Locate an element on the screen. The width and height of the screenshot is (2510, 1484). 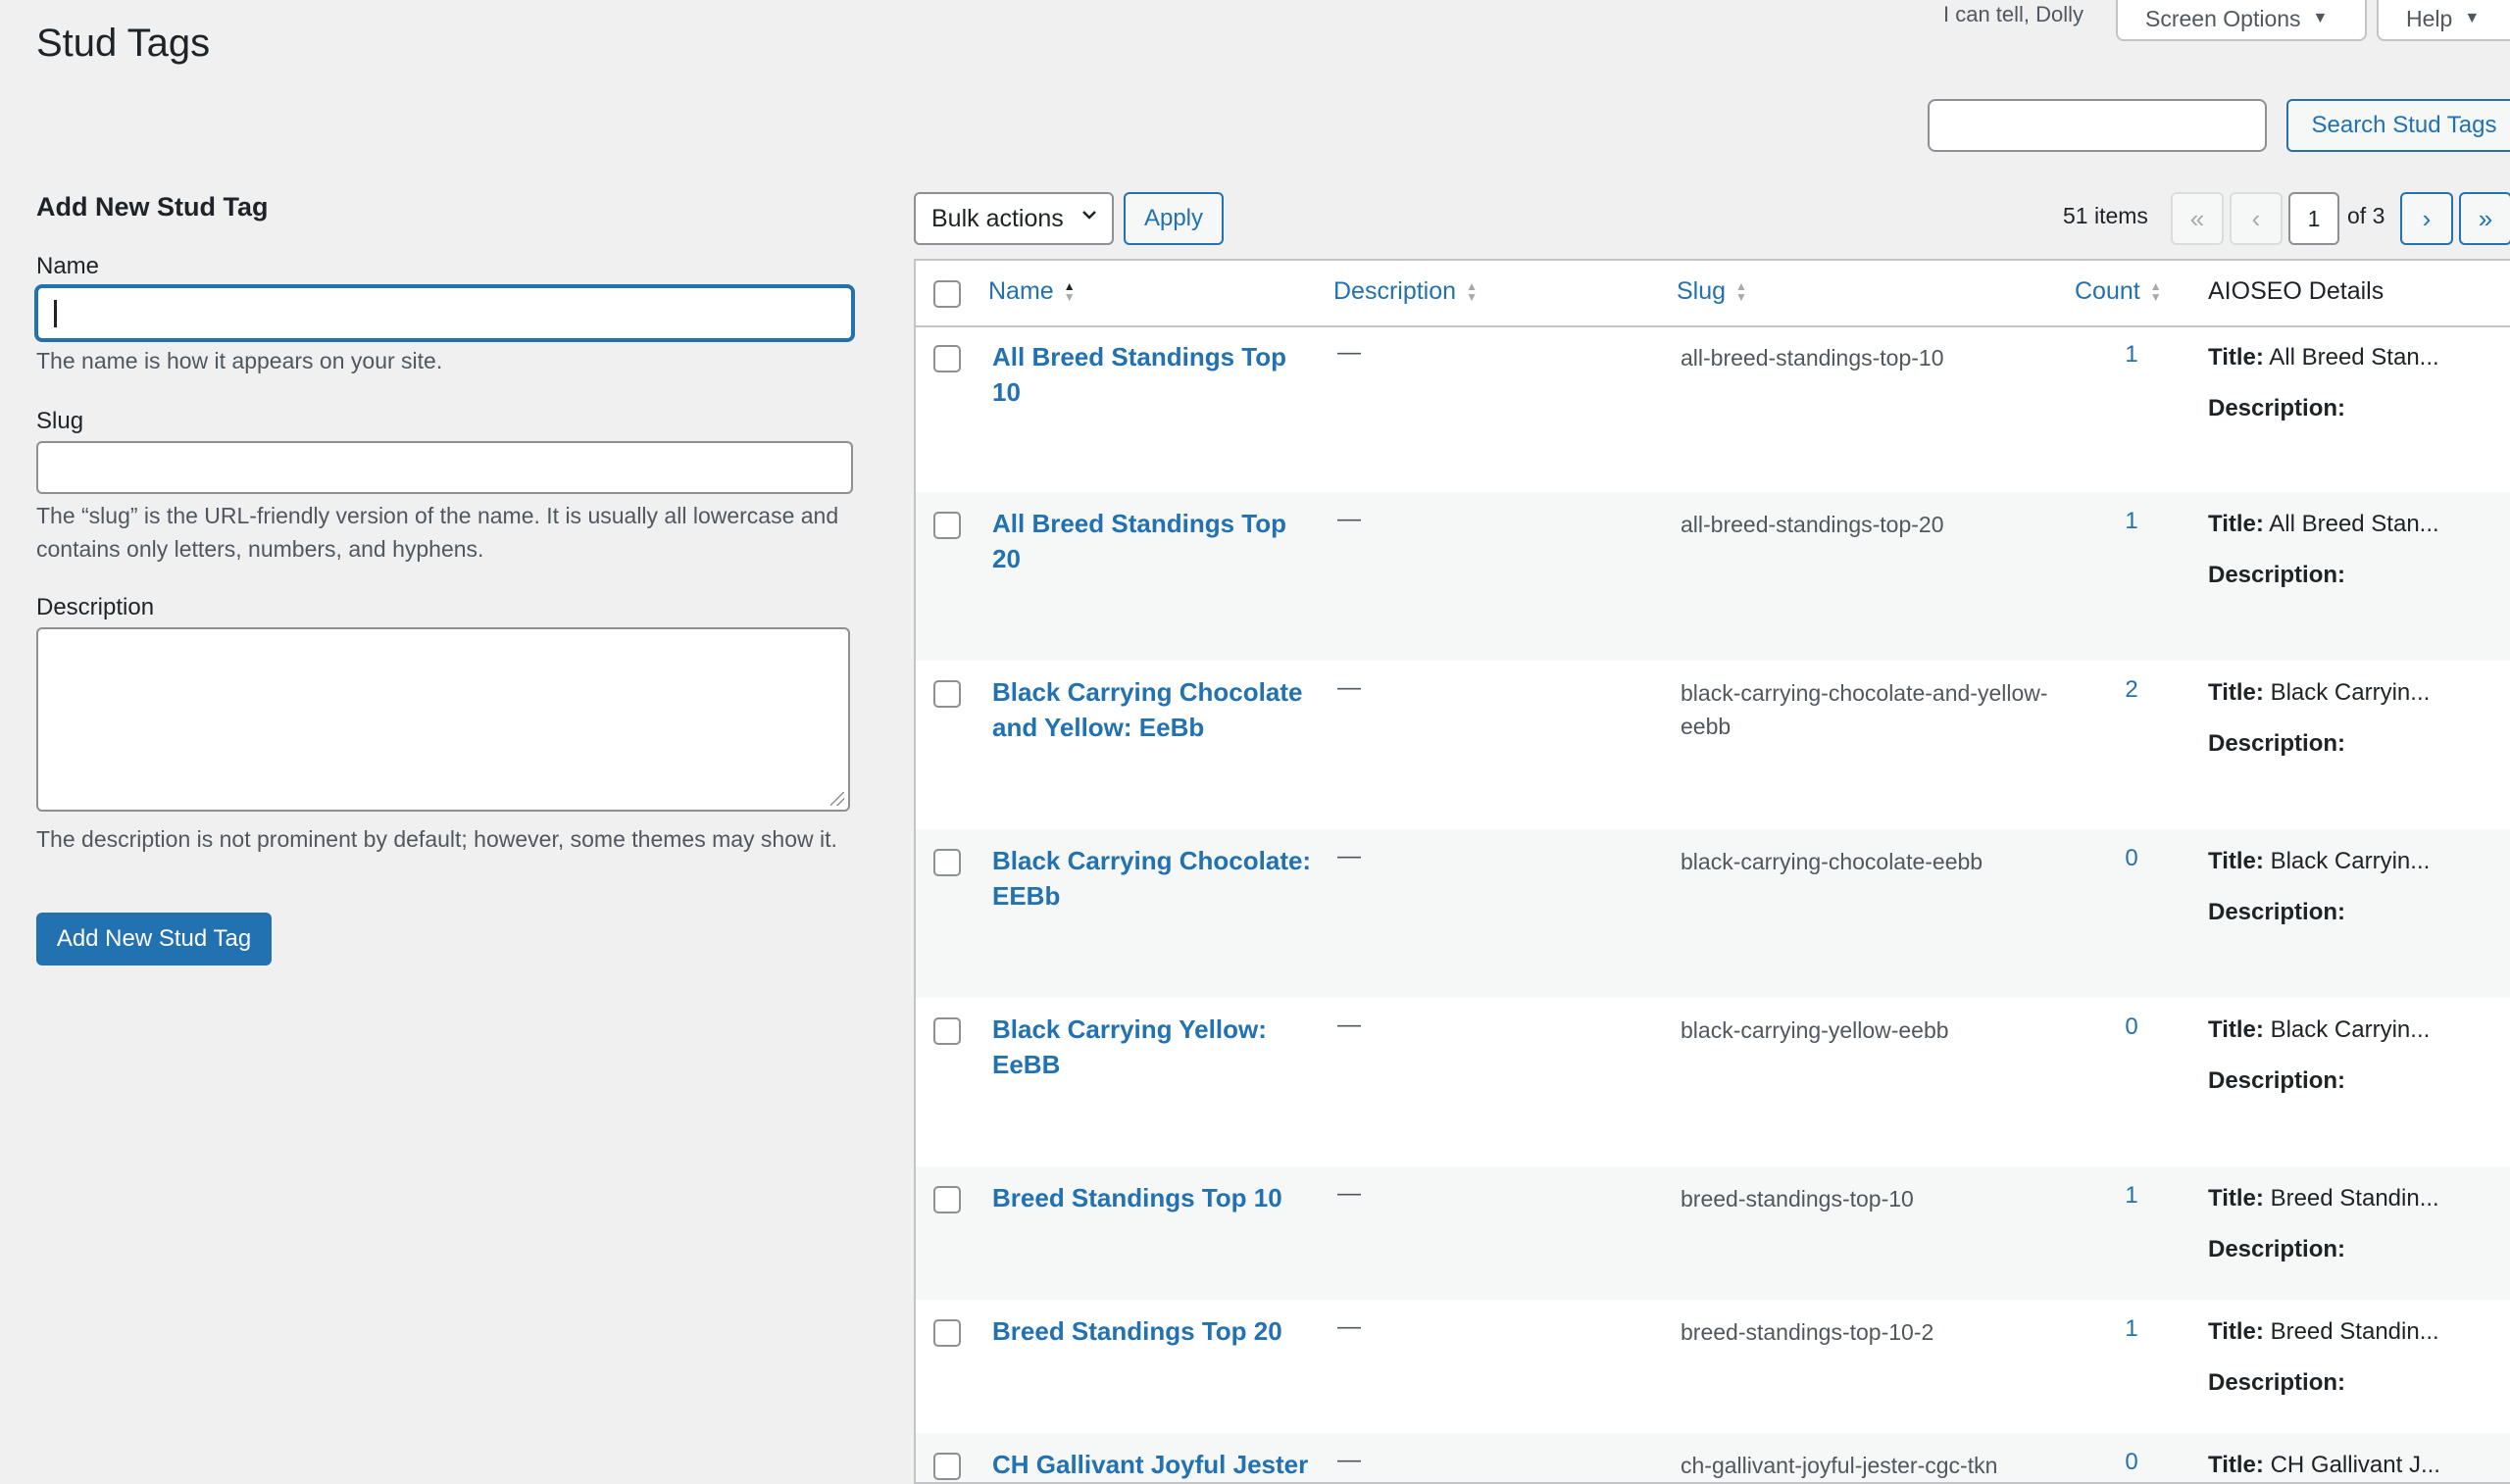
column-count: Count ▲ ▼ is located at coordinates (2118, 291).